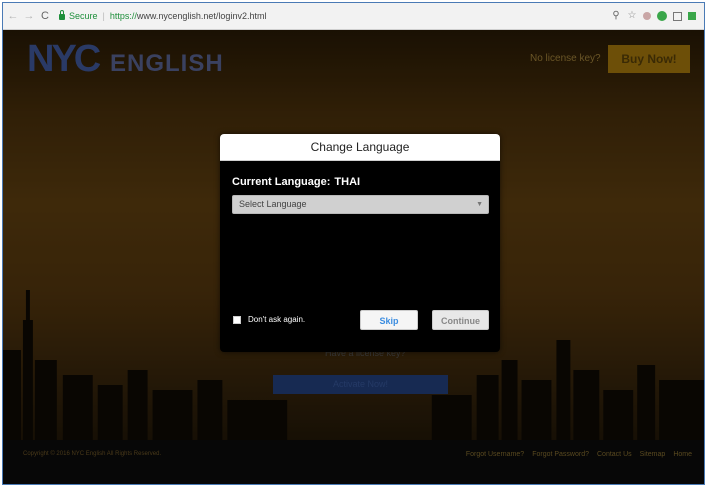  Describe the element at coordinates (62, 15) in the screenshot. I see `lock-icon` at that location.